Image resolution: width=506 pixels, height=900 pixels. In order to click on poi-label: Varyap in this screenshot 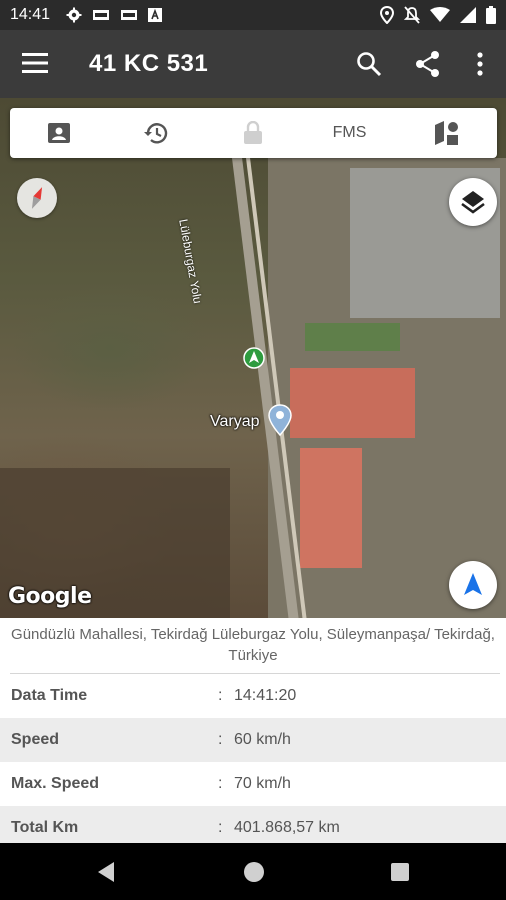, I will do `click(235, 421)`.